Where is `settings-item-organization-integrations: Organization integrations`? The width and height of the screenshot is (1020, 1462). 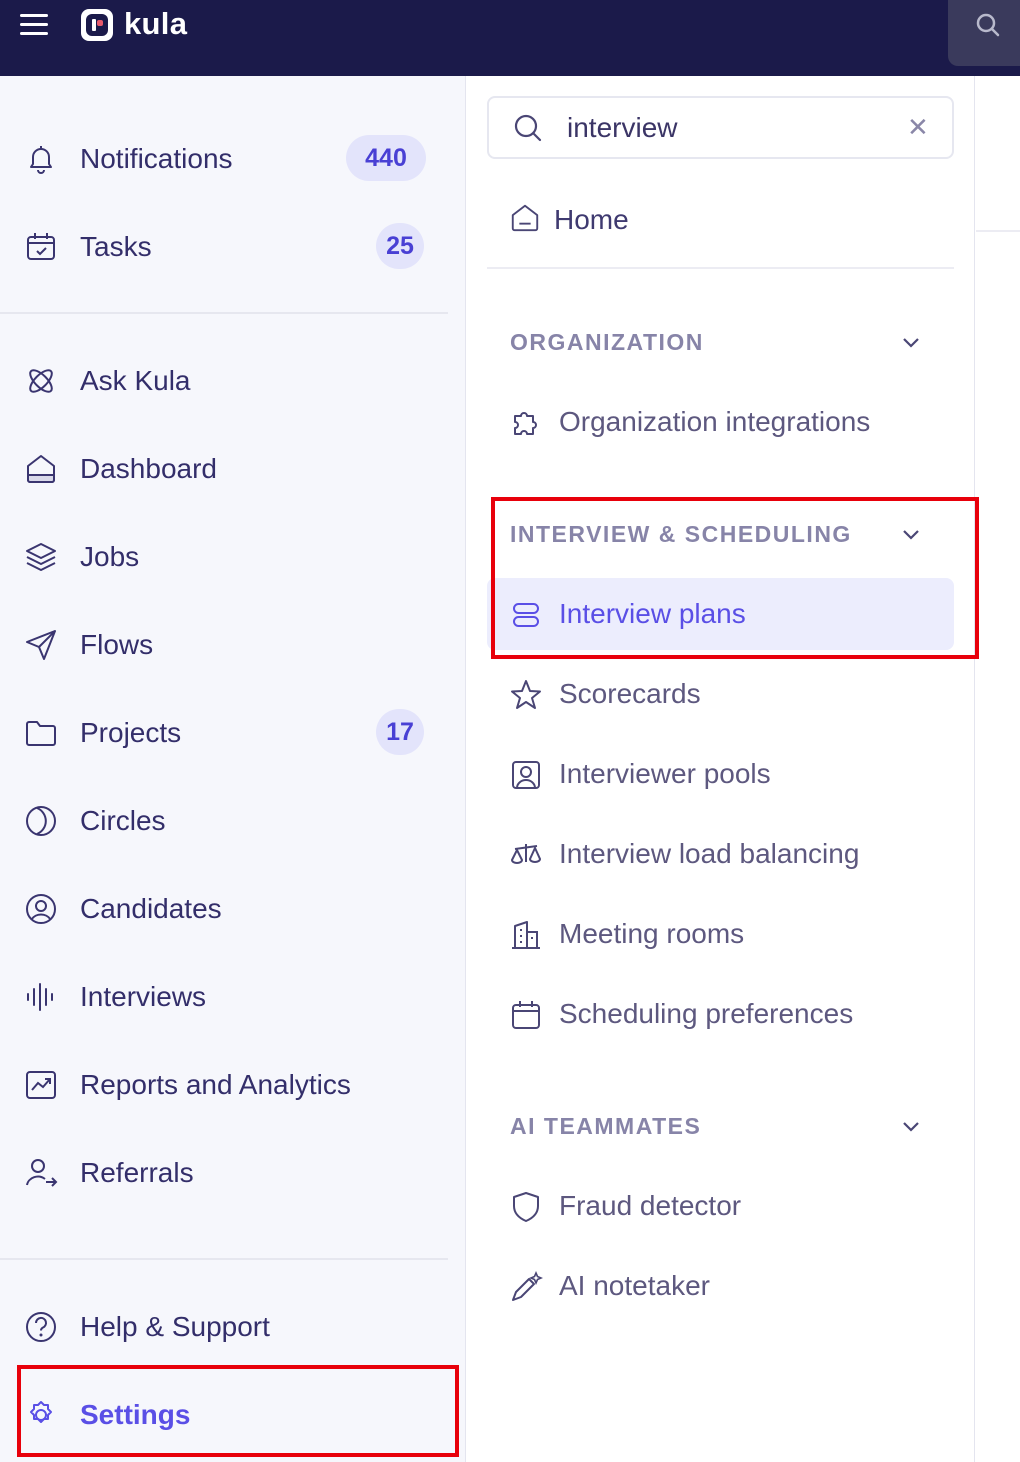 settings-item-organization-integrations: Organization integrations is located at coordinates (720, 422).